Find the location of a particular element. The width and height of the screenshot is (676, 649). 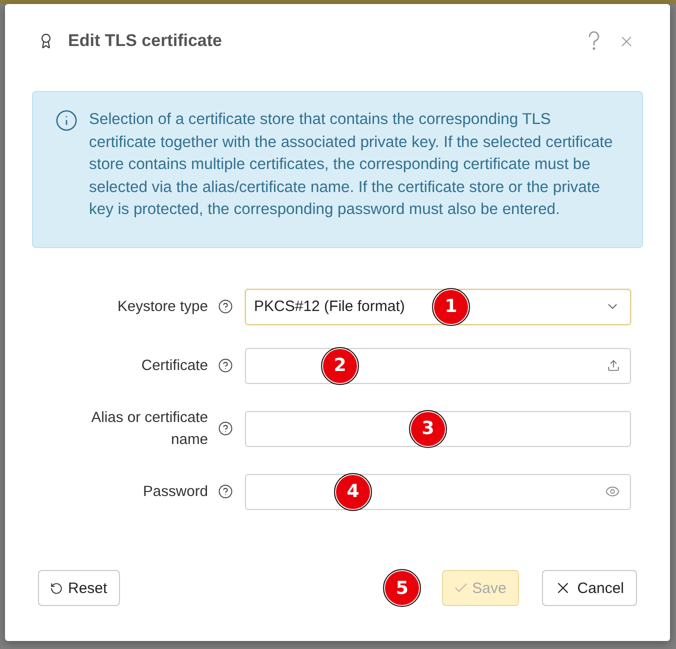

reset-button: Reset is located at coordinates (79, 588).